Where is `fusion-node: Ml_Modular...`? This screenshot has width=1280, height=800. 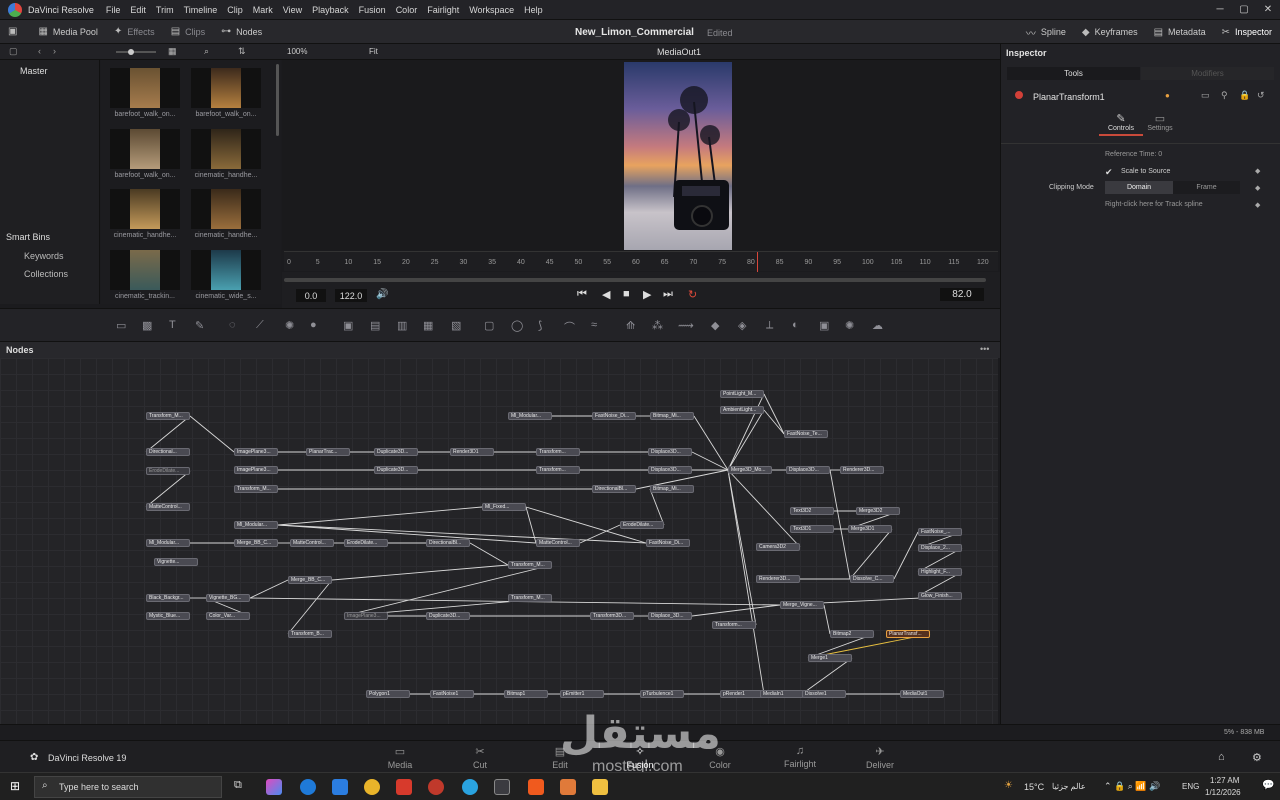
fusion-node: Ml_Modular... is located at coordinates (256, 525).